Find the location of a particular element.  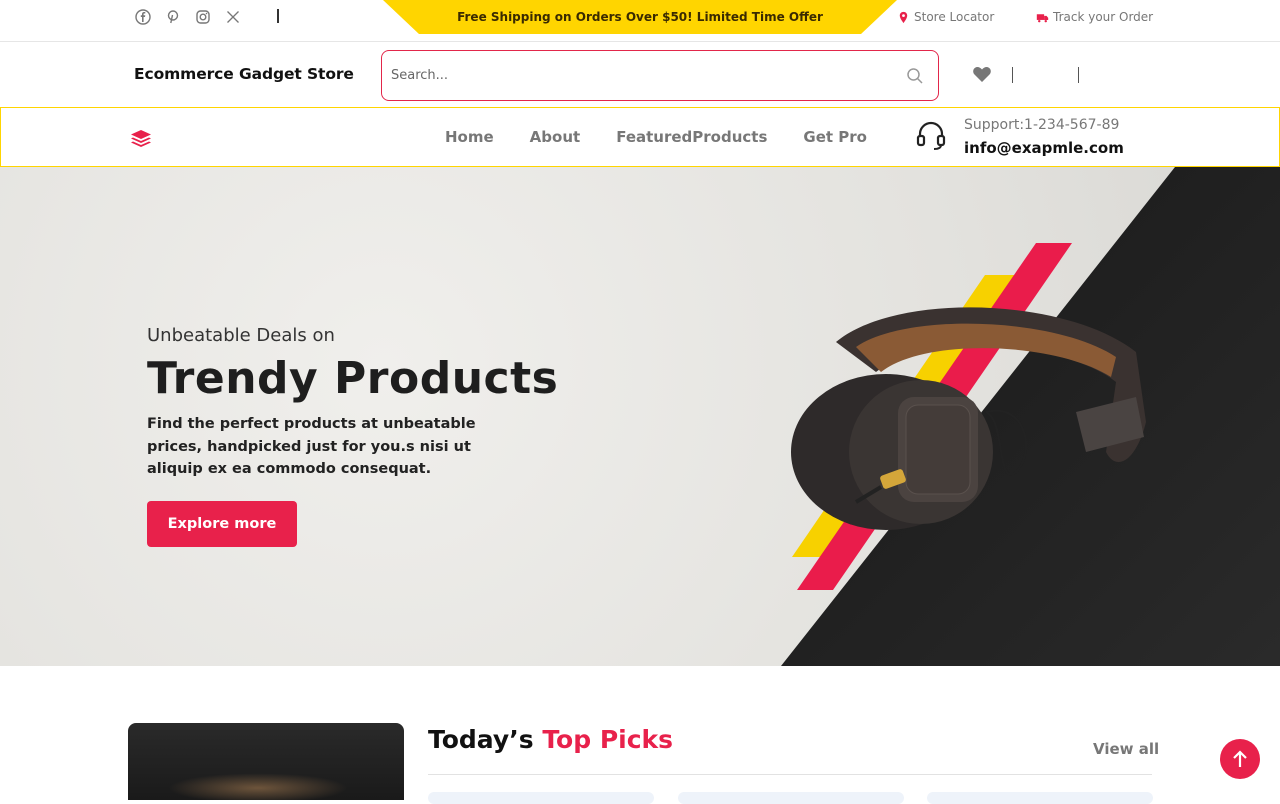

hero-title: Trendy Products is located at coordinates (353, 378).